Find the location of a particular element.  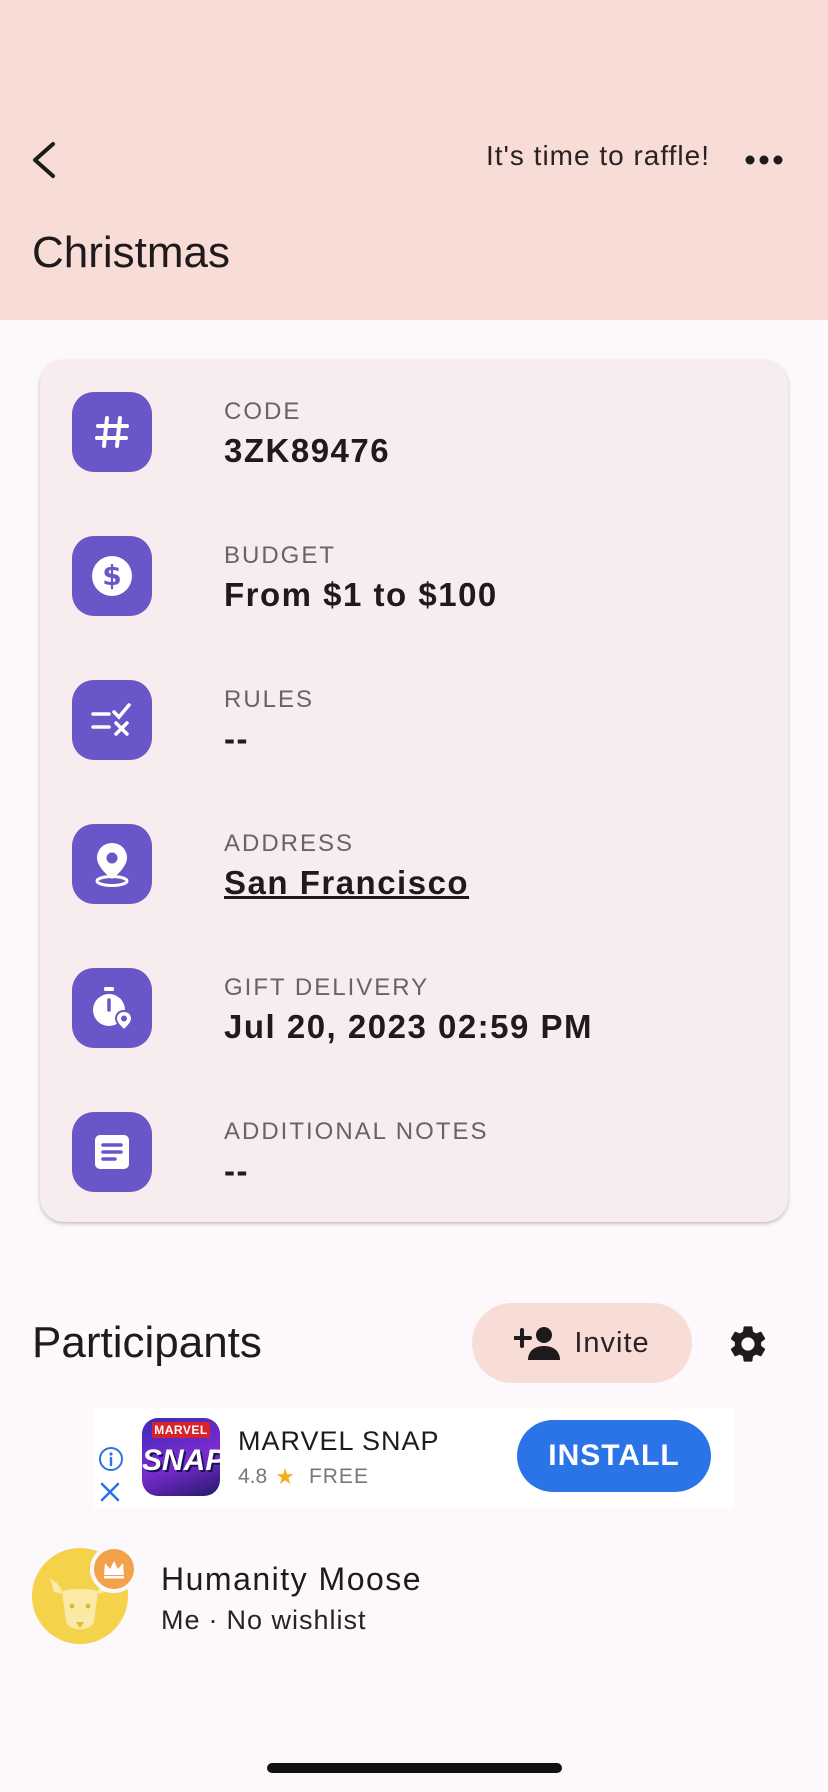

location-icon is located at coordinates (112, 864).